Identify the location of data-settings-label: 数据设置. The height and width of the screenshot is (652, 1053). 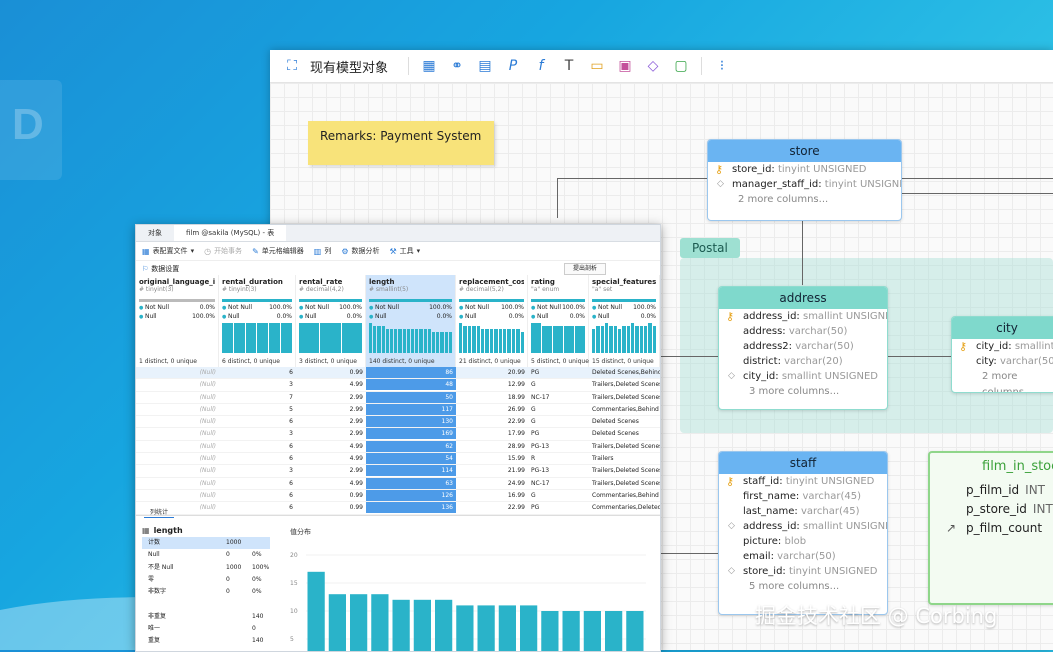
(165, 269).